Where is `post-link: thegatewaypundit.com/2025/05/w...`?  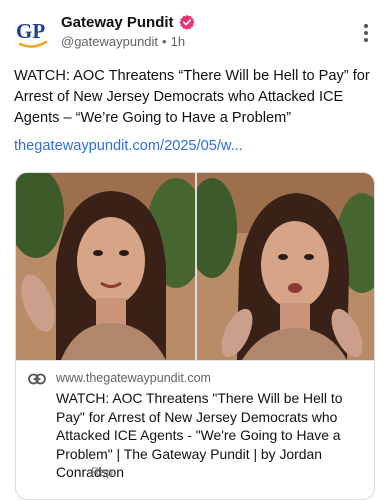 post-link: thegatewaypundit.com/2025/05/w... is located at coordinates (128, 146).